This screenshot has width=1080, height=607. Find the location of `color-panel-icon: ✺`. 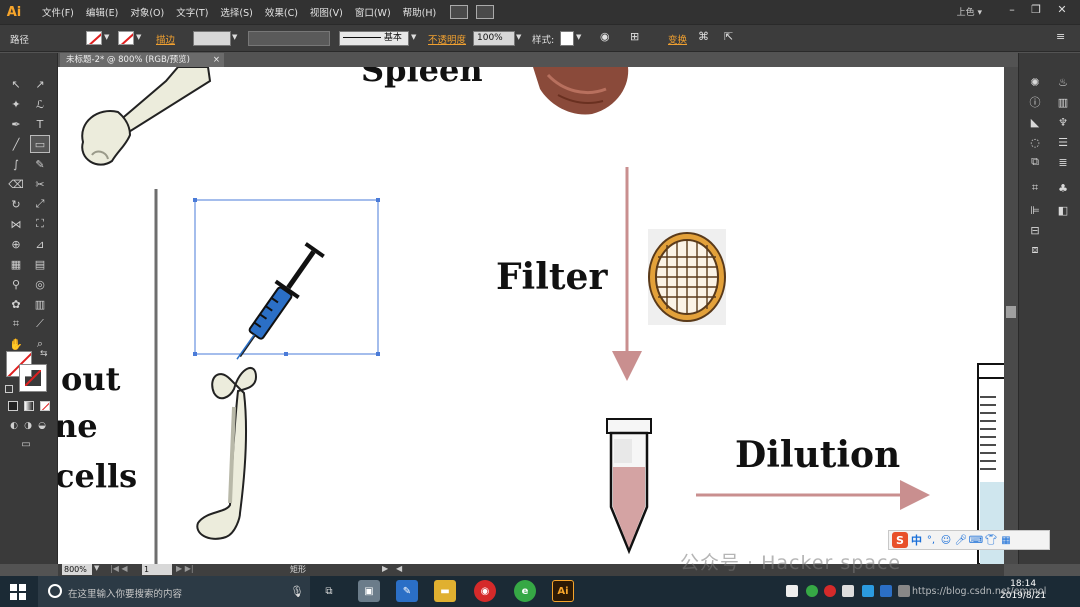

color-panel-icon: ✺ is located at coordinates (1035, 82).